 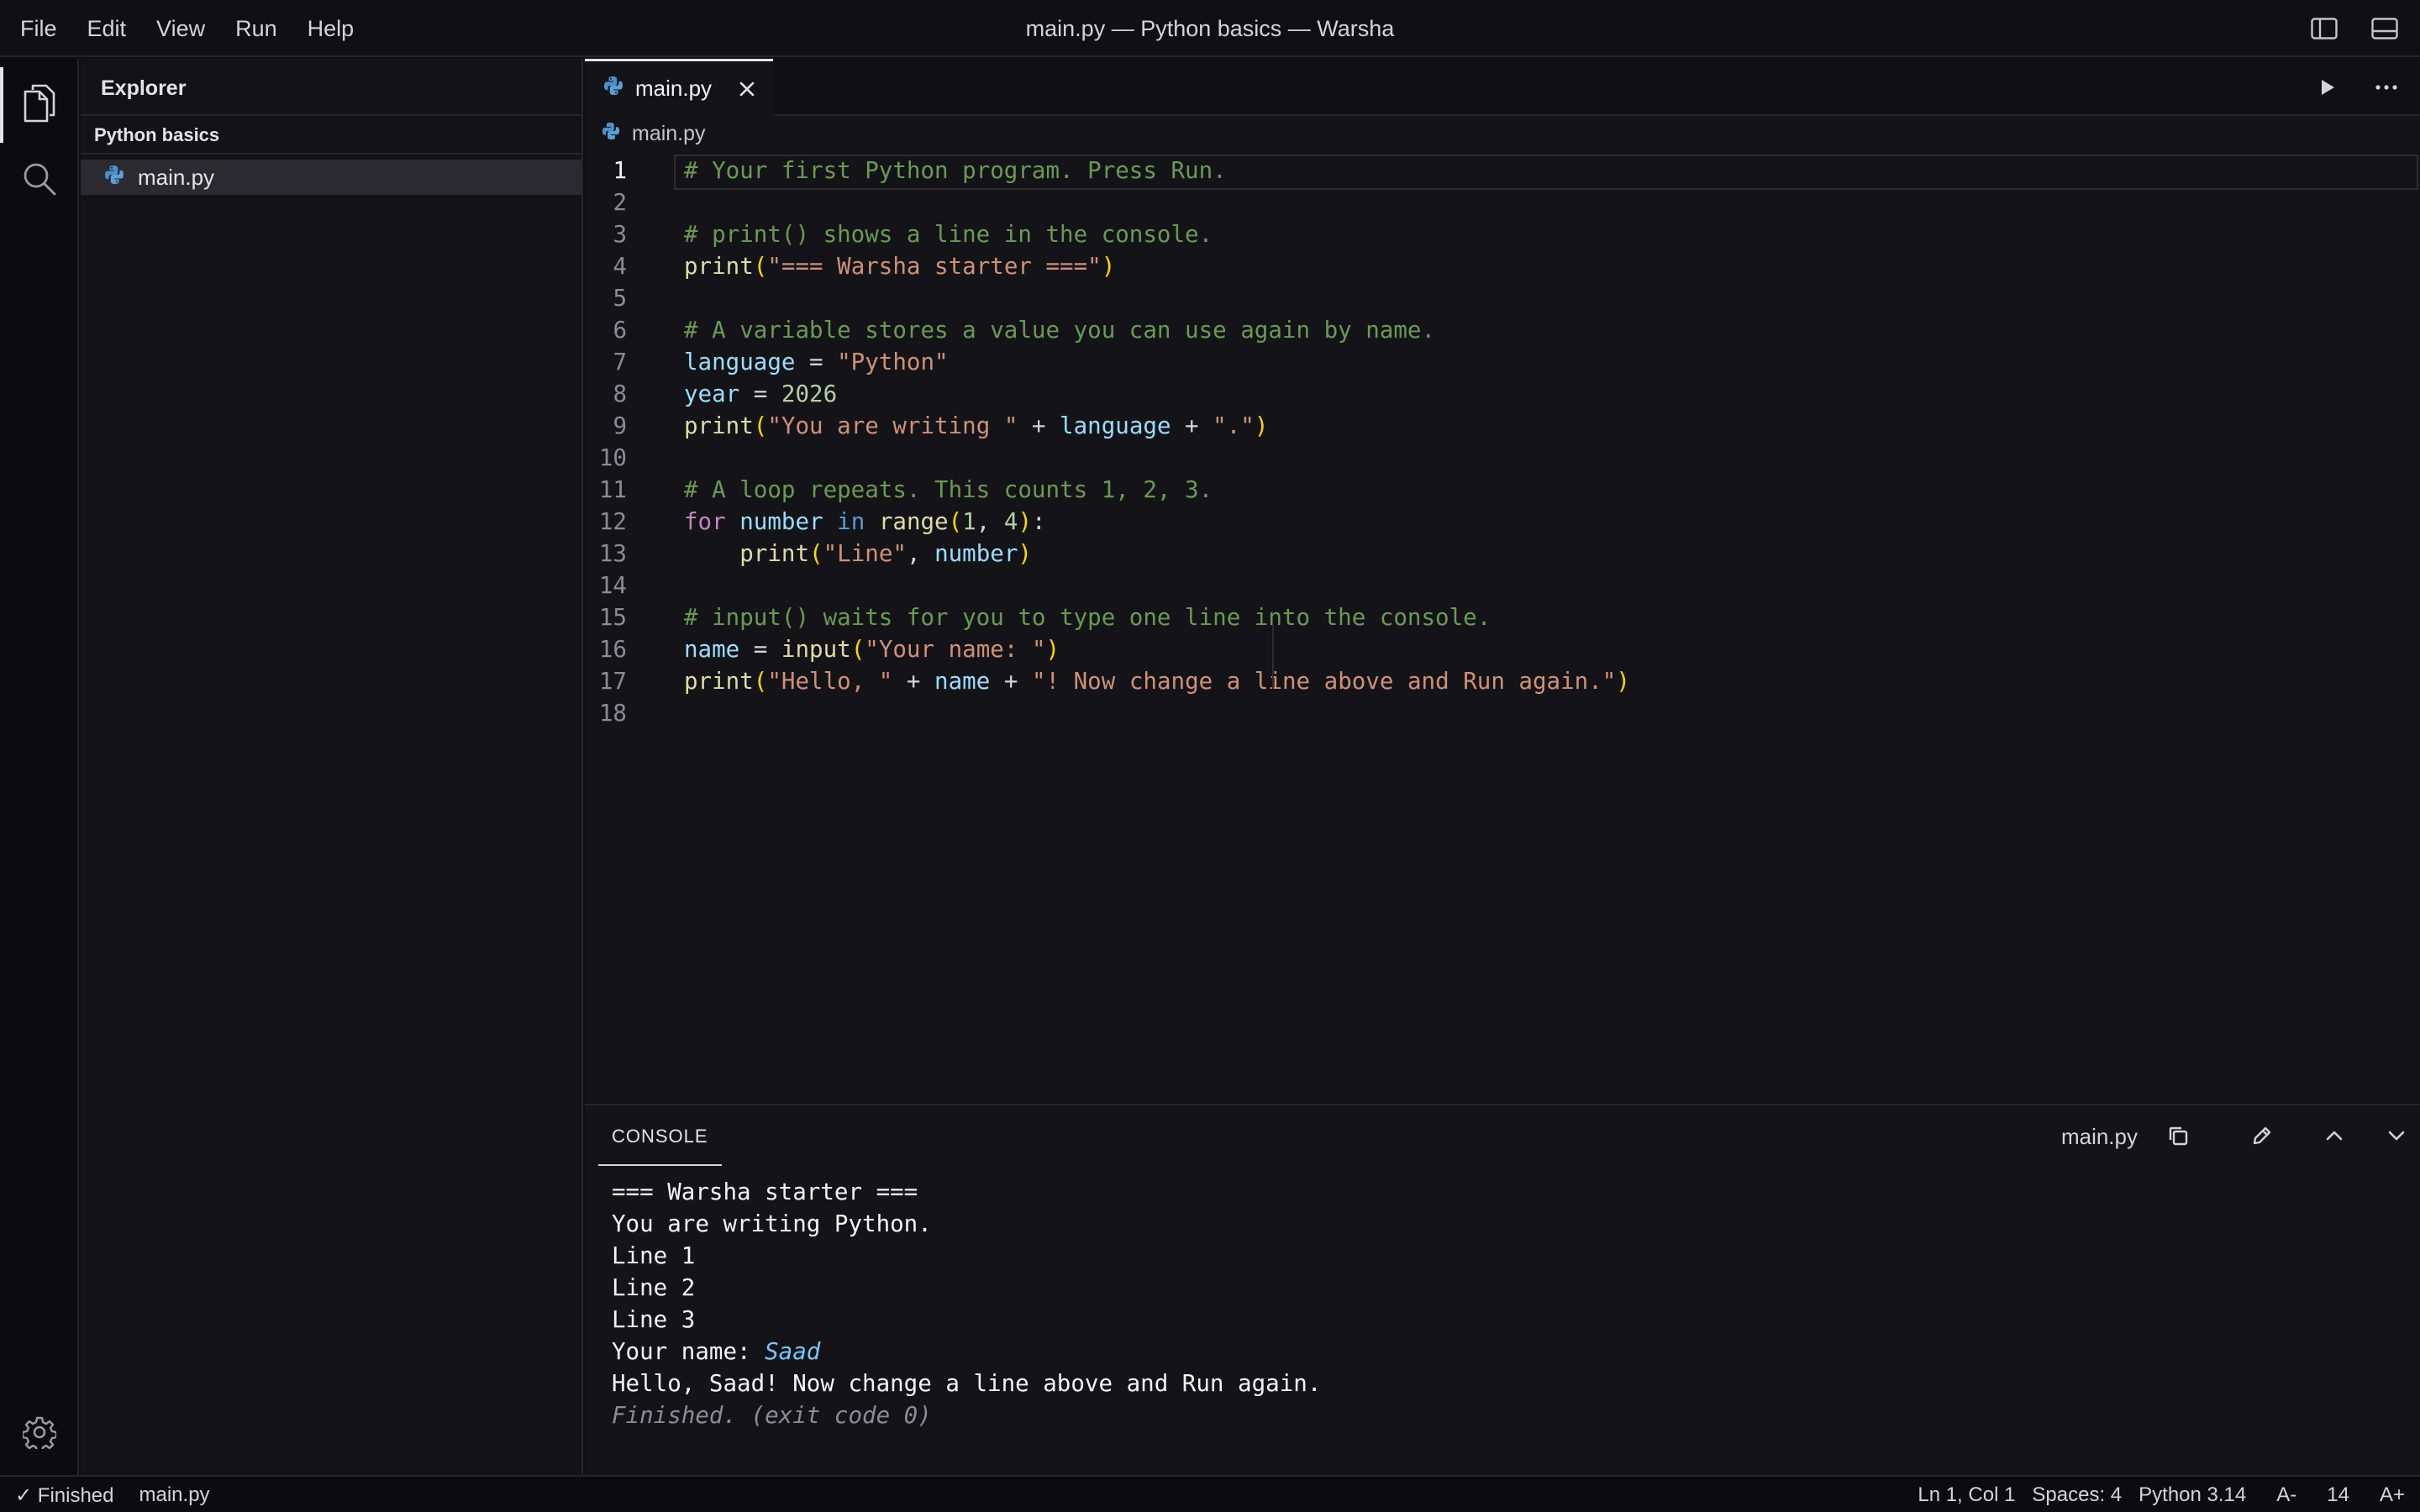 I want to click on code-line: 12 for number in range(1, 4):, so click(x=1502, y=522).